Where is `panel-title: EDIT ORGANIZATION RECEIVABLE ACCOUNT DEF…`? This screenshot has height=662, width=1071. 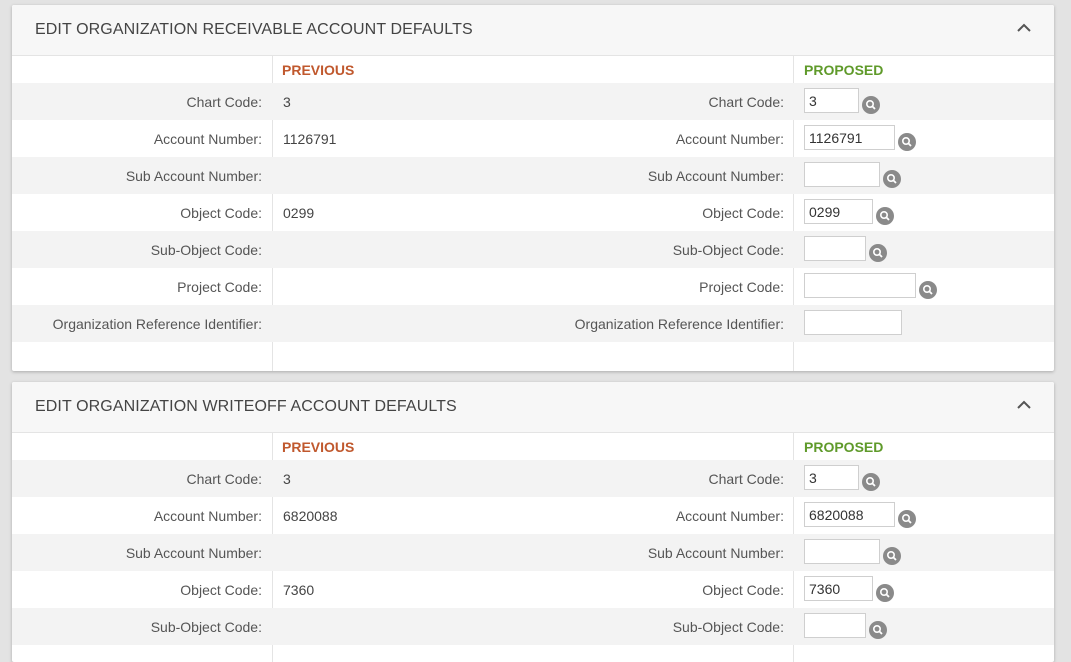
panel-title: EDIT ORGANIZATION RECEIVABLE ACCOUNT DEF… is located at coordinates (254, 29).